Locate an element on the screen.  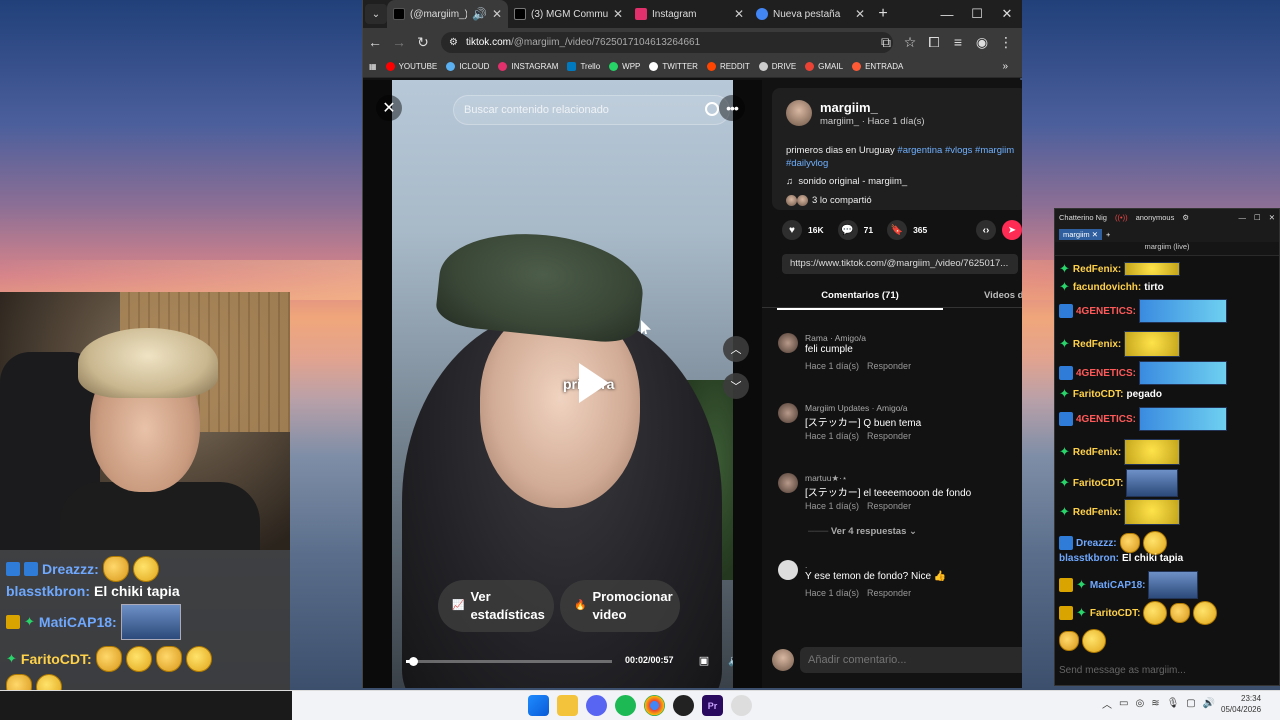
shared-by: 3 lo compartió is located at coordinates (829, 200).